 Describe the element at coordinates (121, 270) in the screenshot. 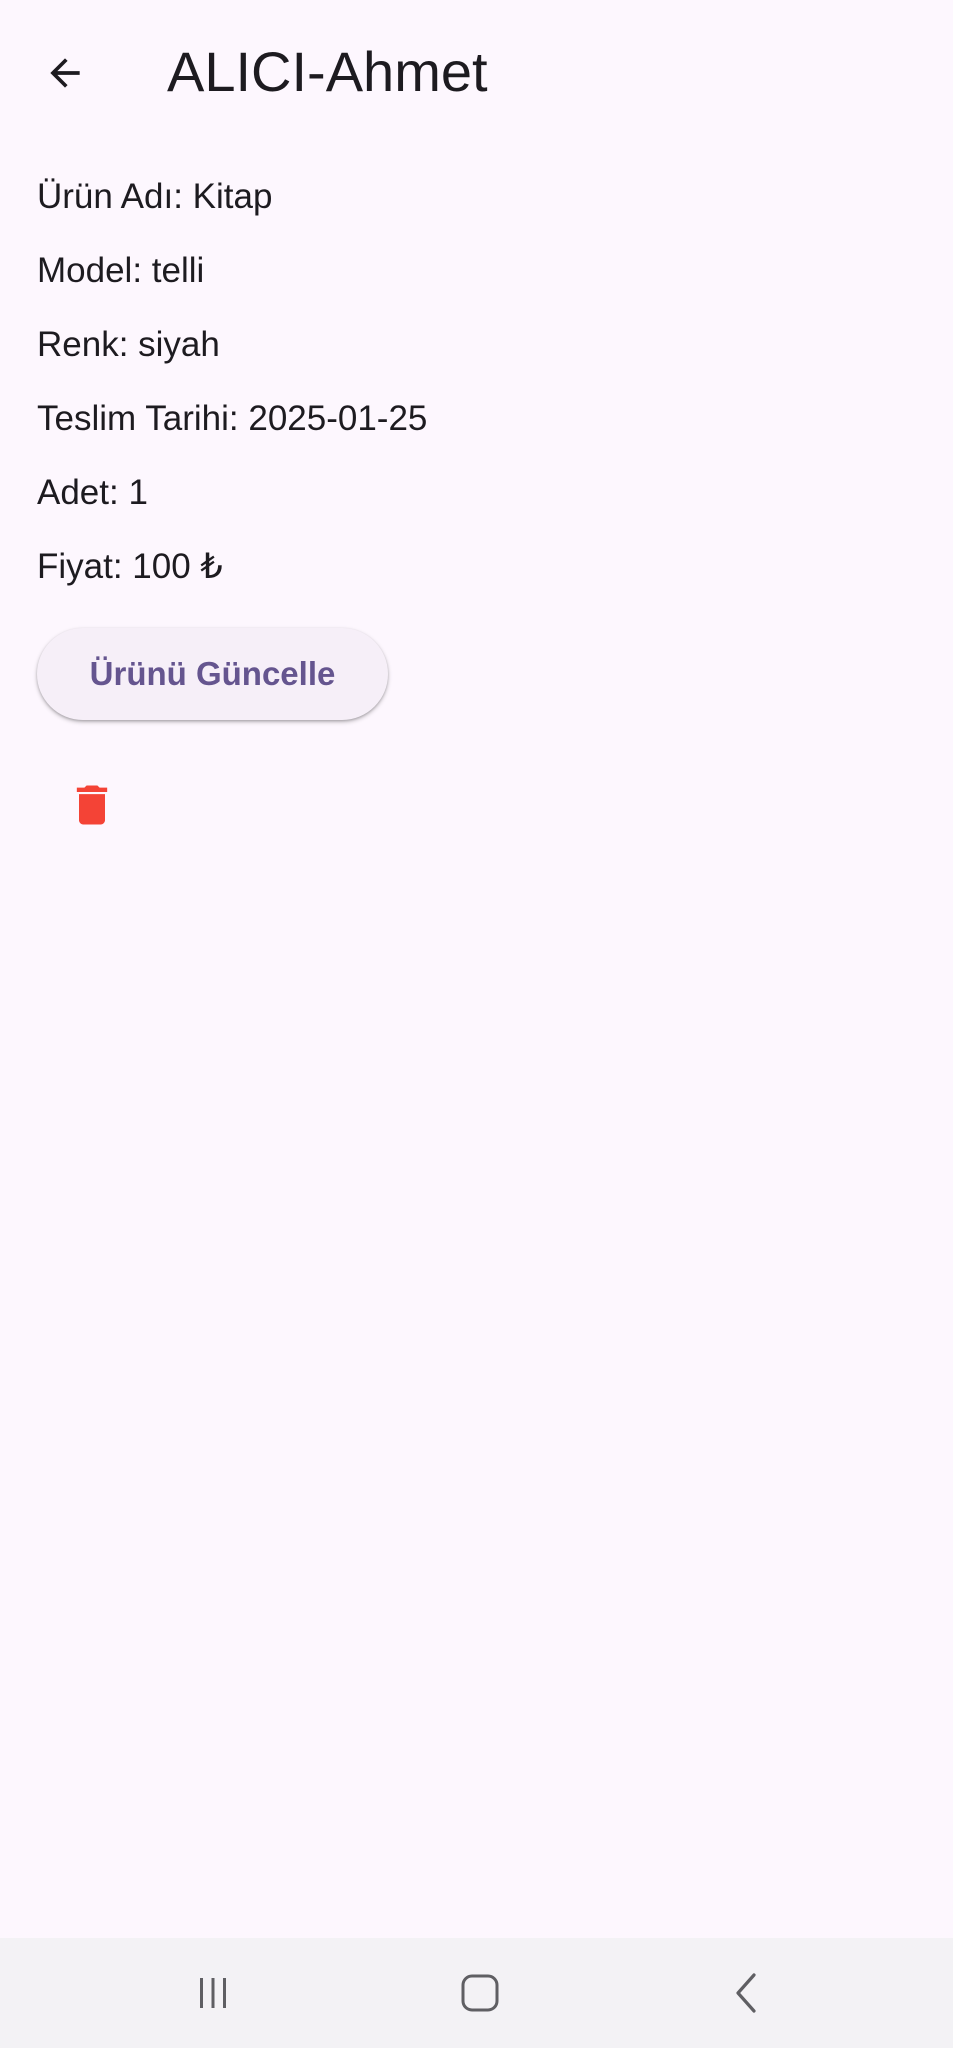

I see `model-text: Model: telli` at that location.